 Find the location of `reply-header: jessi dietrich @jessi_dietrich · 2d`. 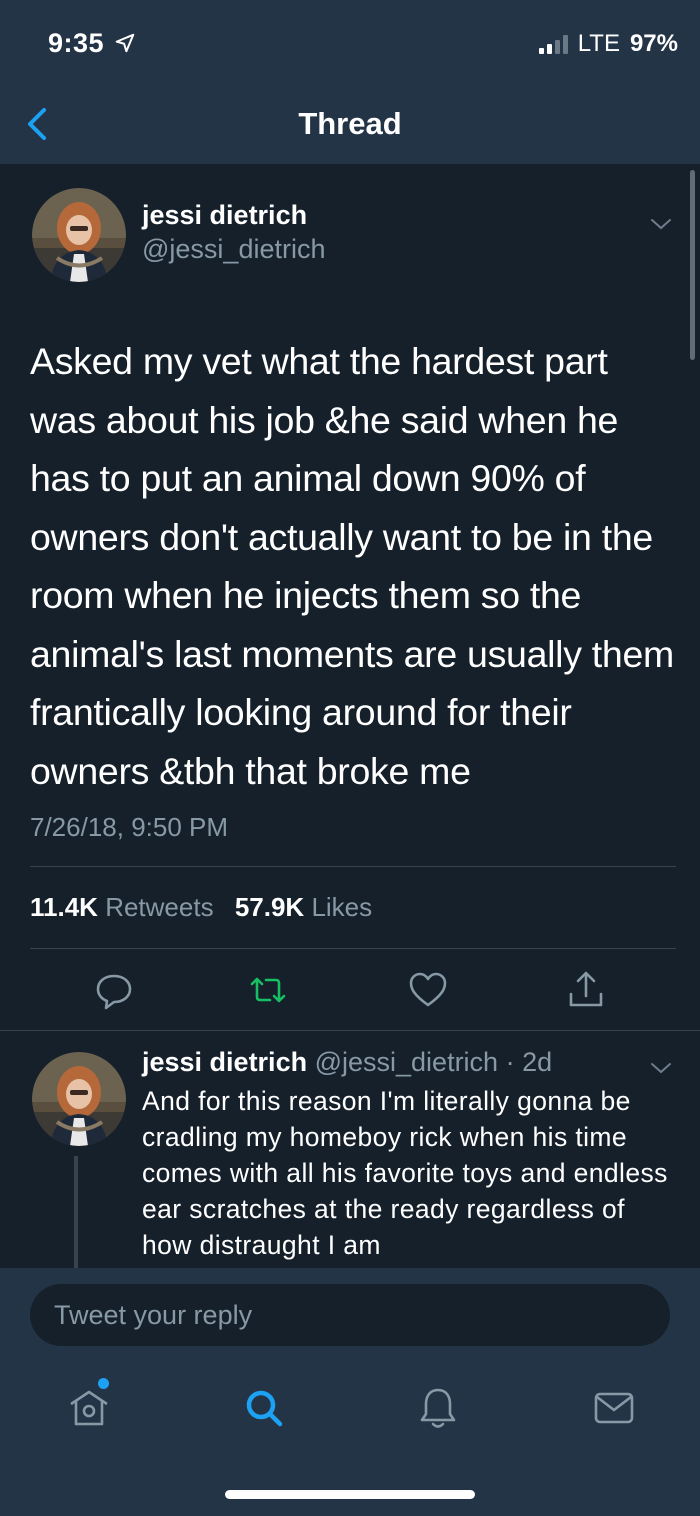

reply-header: jessi dietrich @jessi_dietrich · 2d is located at coordinates (347, 1062).